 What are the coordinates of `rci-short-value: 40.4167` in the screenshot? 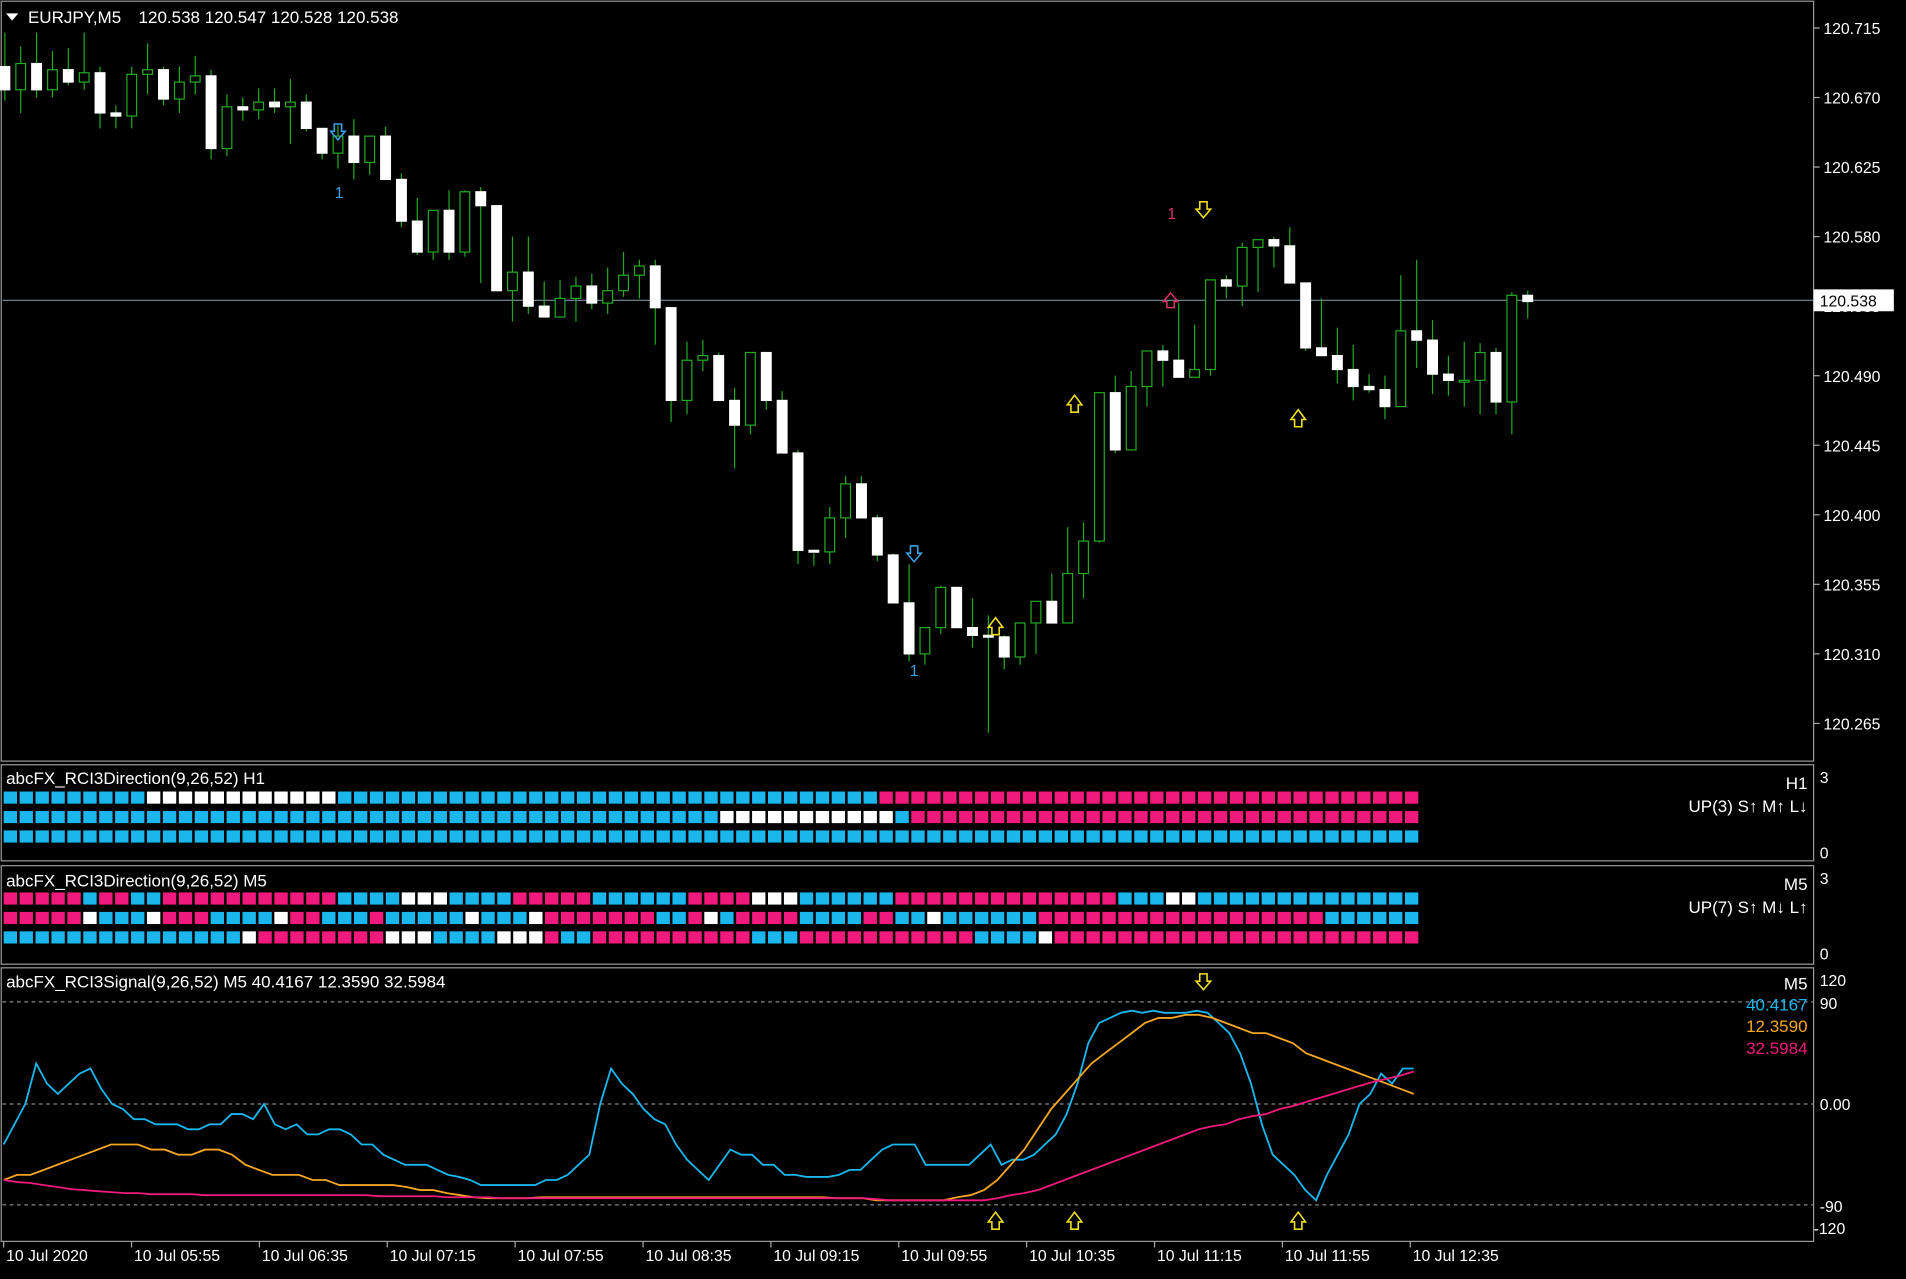 It's located at (1776, 1004).